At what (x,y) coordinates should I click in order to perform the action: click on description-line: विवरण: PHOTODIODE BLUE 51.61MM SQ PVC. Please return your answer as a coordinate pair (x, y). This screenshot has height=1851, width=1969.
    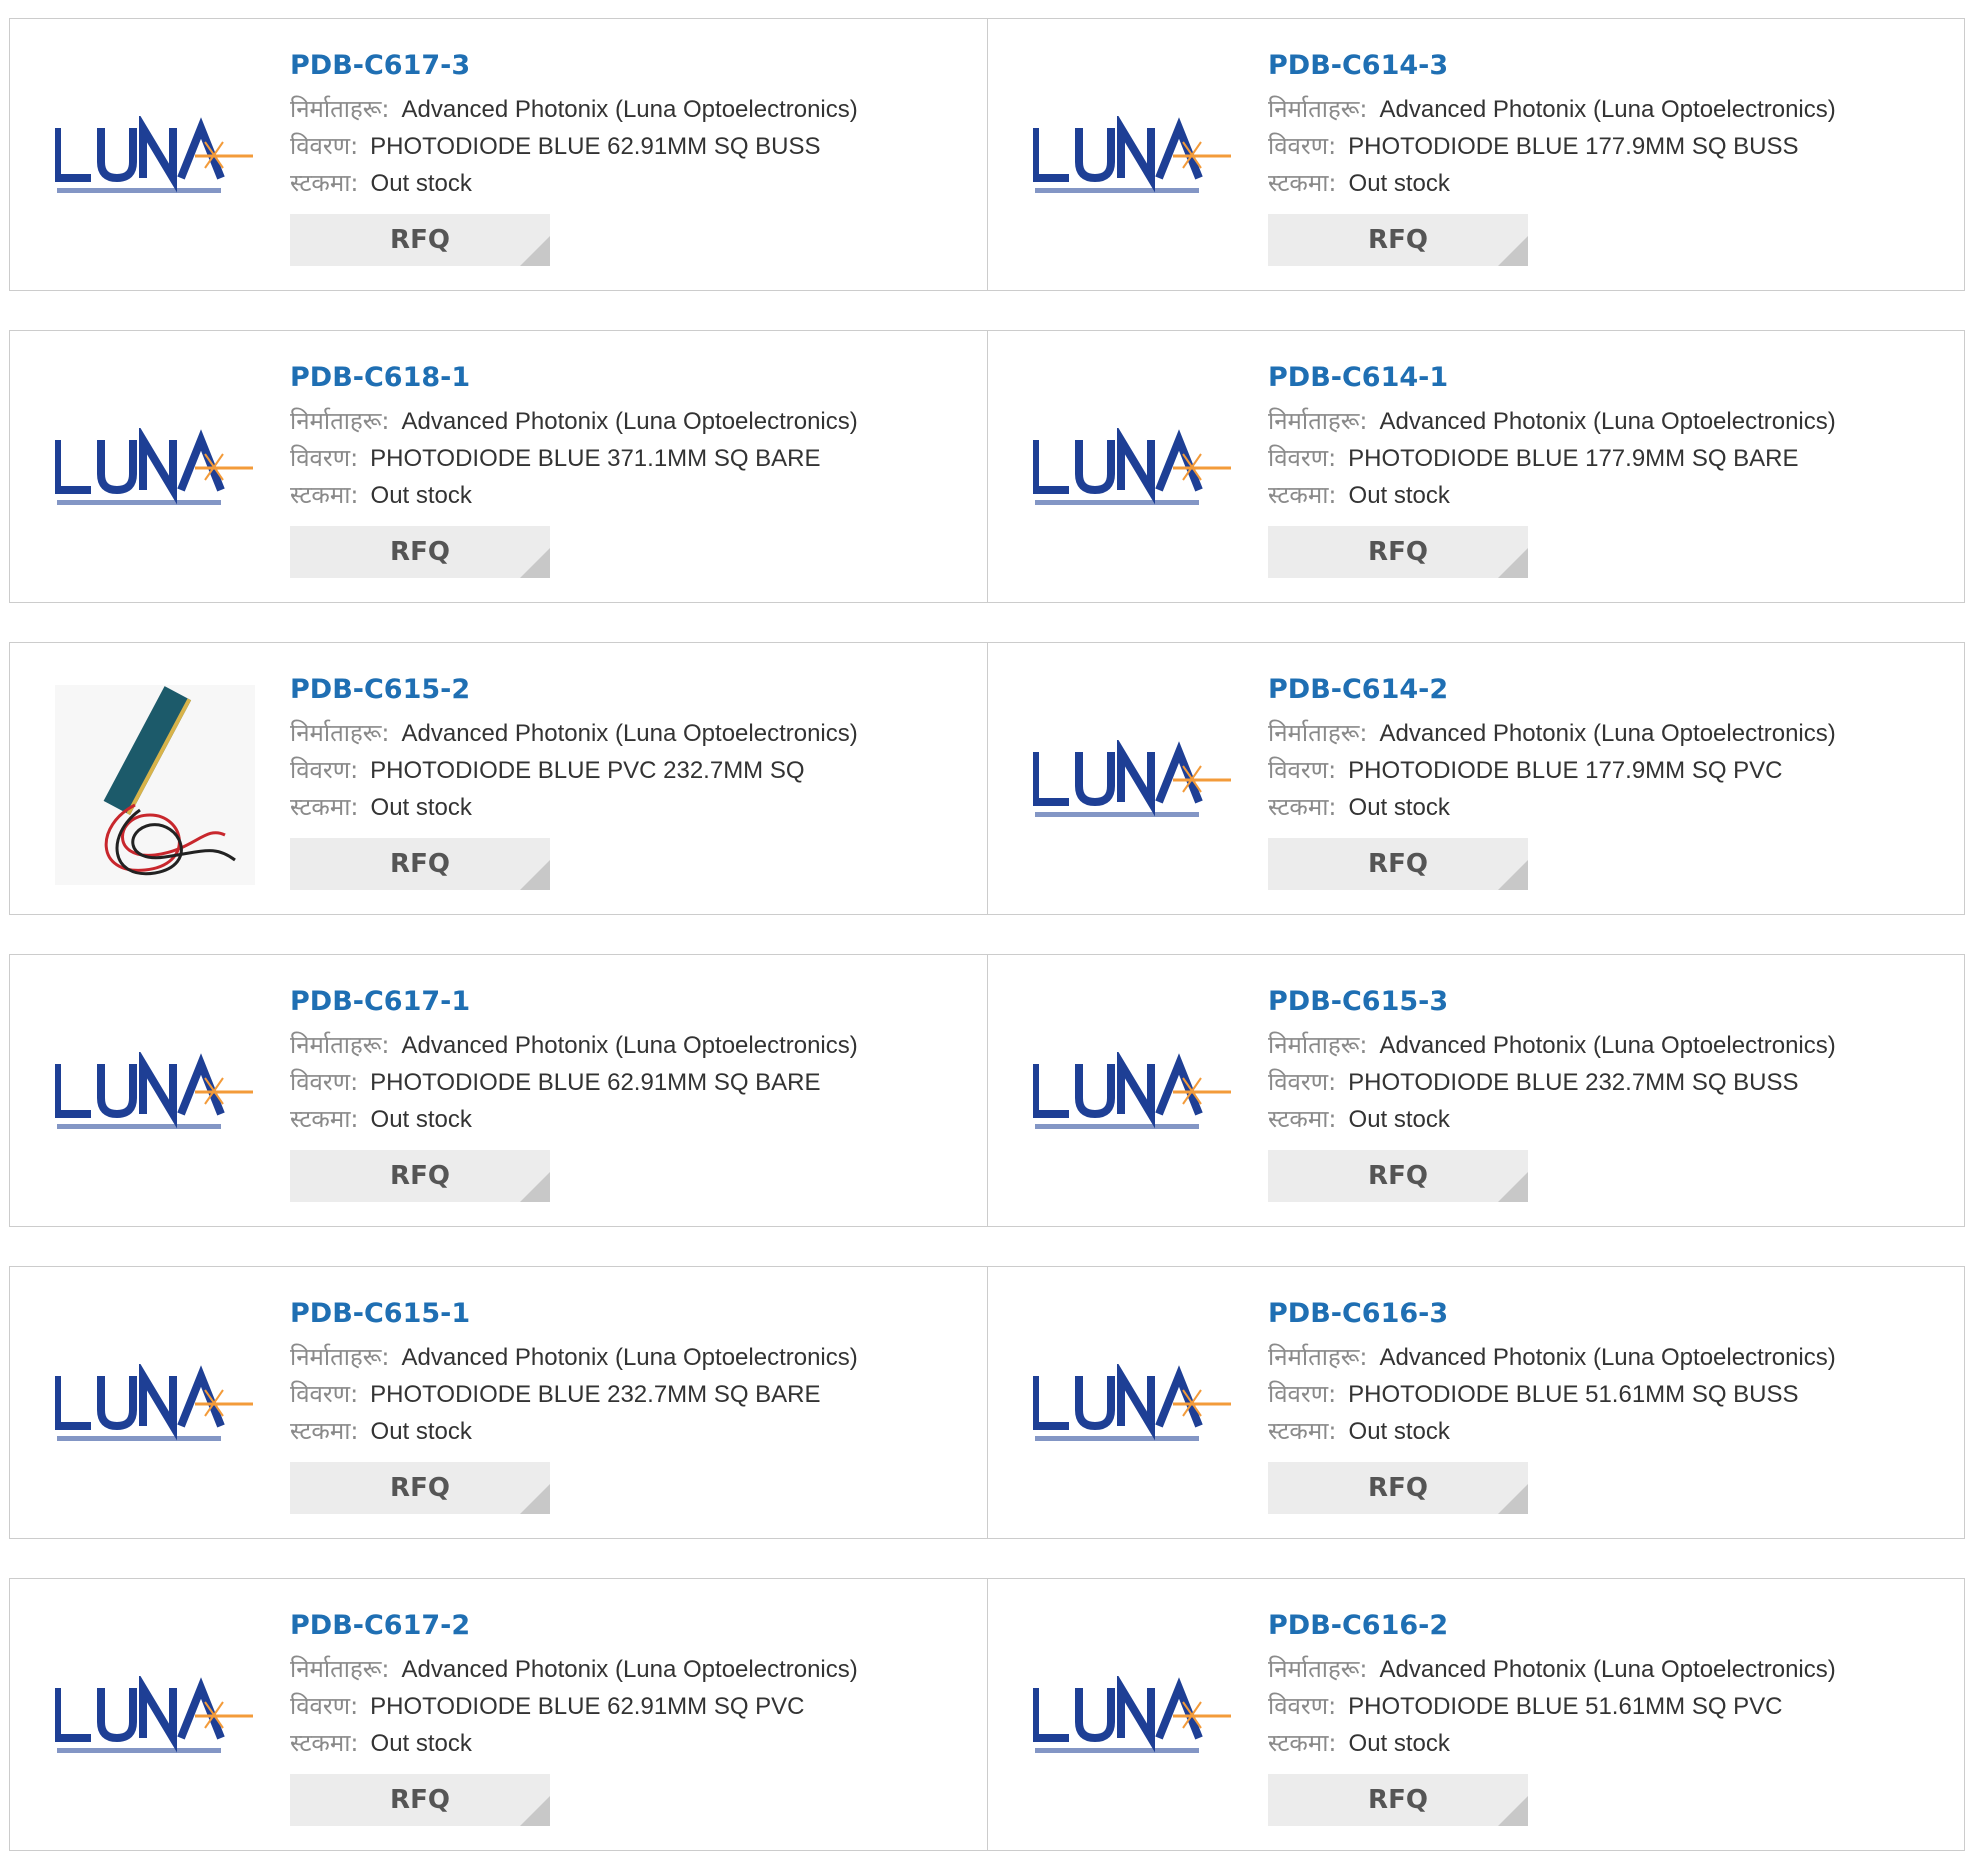
    Looking at the image, I should click on (1611, 1706).